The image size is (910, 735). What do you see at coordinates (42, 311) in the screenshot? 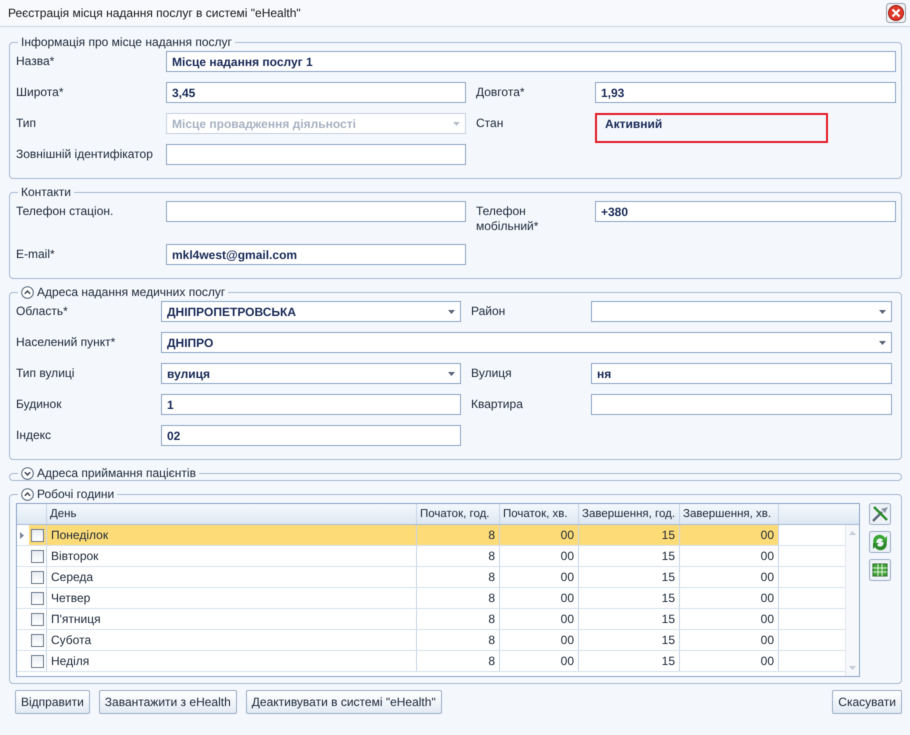
I see `field-label: Область*` at bounding box center [42, 311].